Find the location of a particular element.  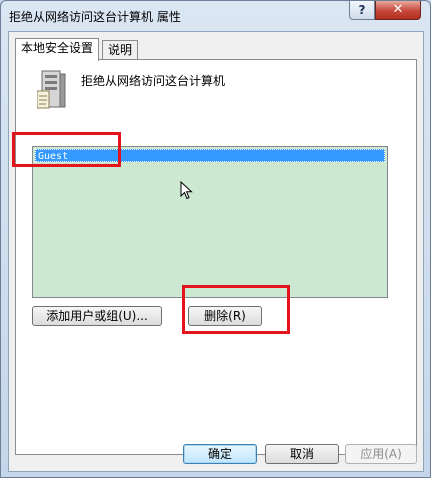

ok-button: 确定 is located at coordinates (220, 454).